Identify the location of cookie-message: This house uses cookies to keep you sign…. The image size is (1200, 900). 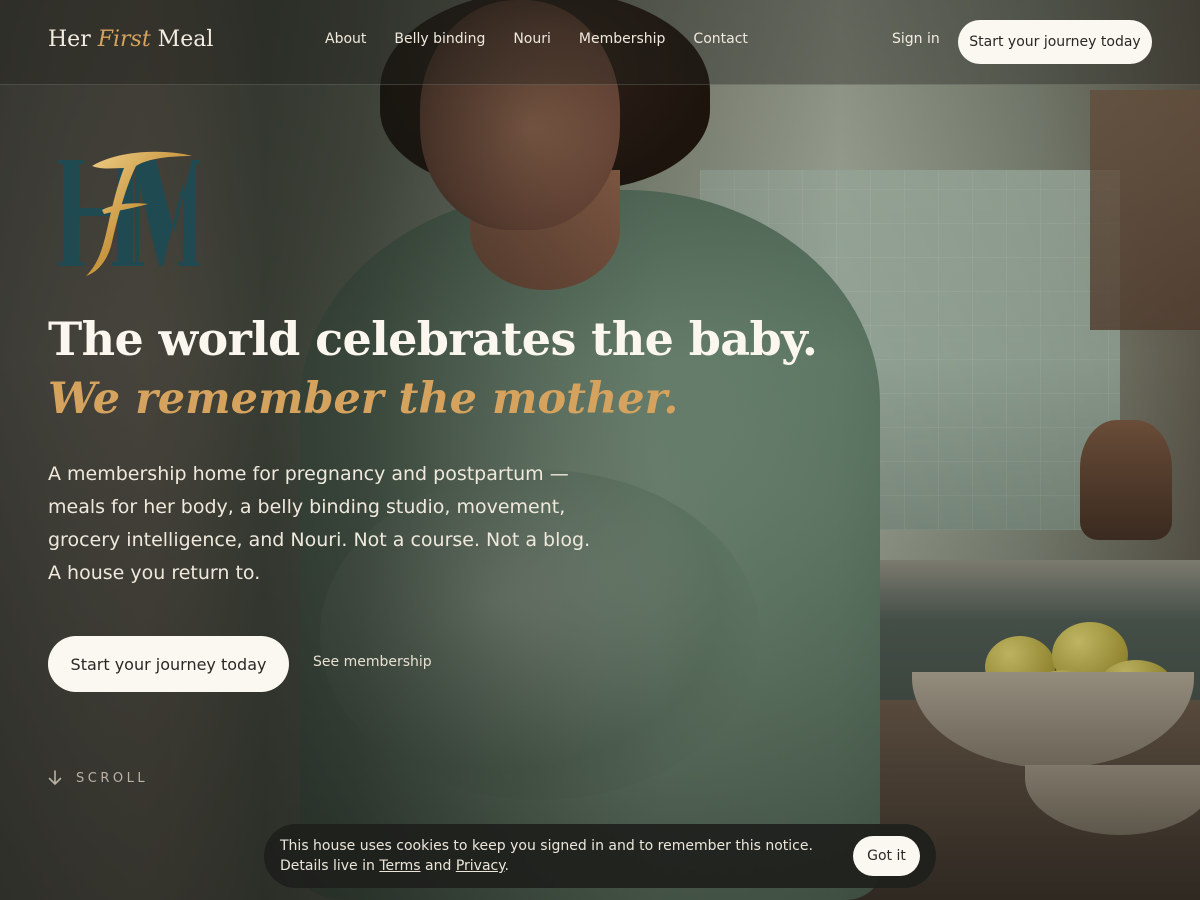
(546, 856).